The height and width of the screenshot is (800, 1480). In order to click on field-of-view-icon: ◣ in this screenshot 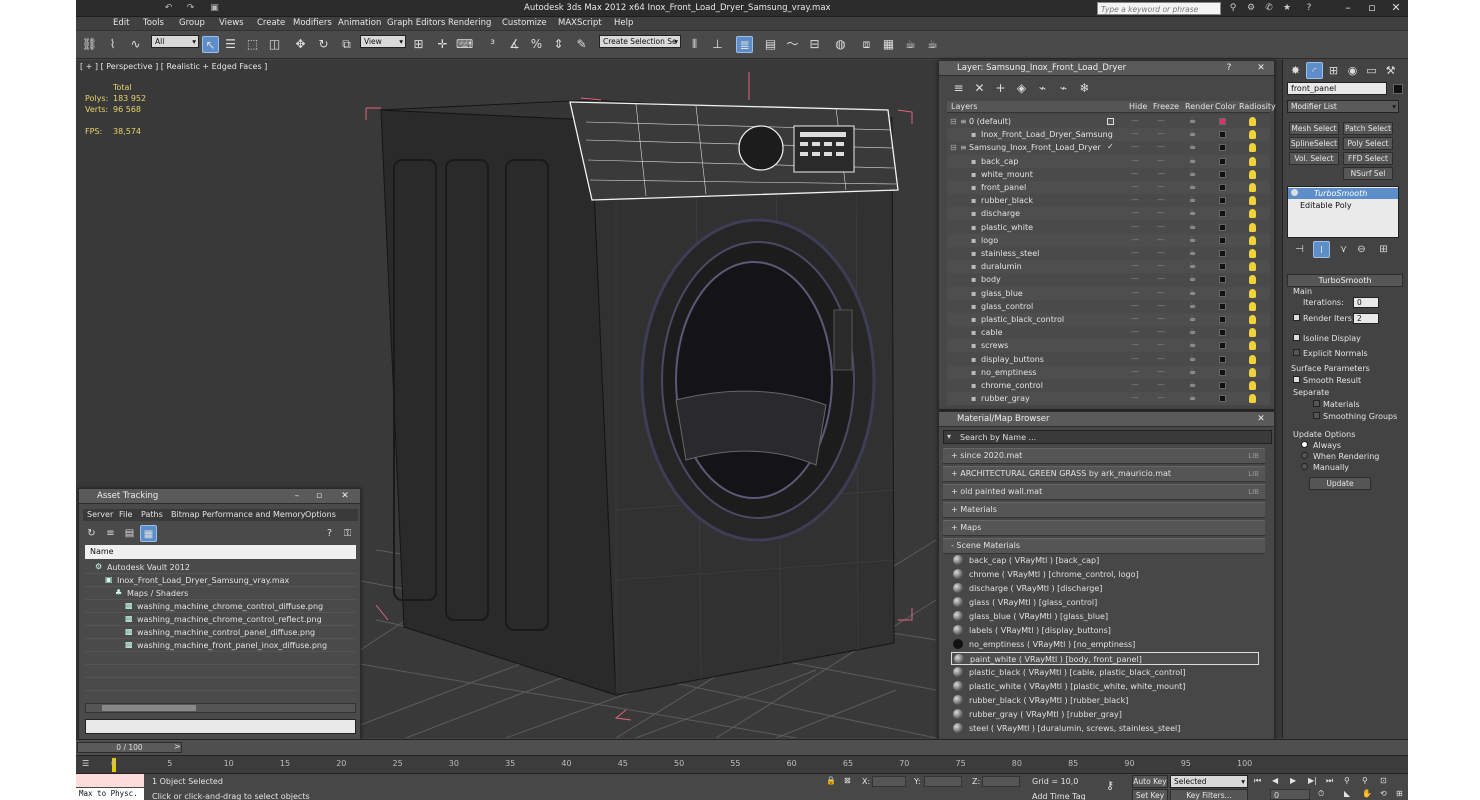, I will do `click(1347, 793)`.